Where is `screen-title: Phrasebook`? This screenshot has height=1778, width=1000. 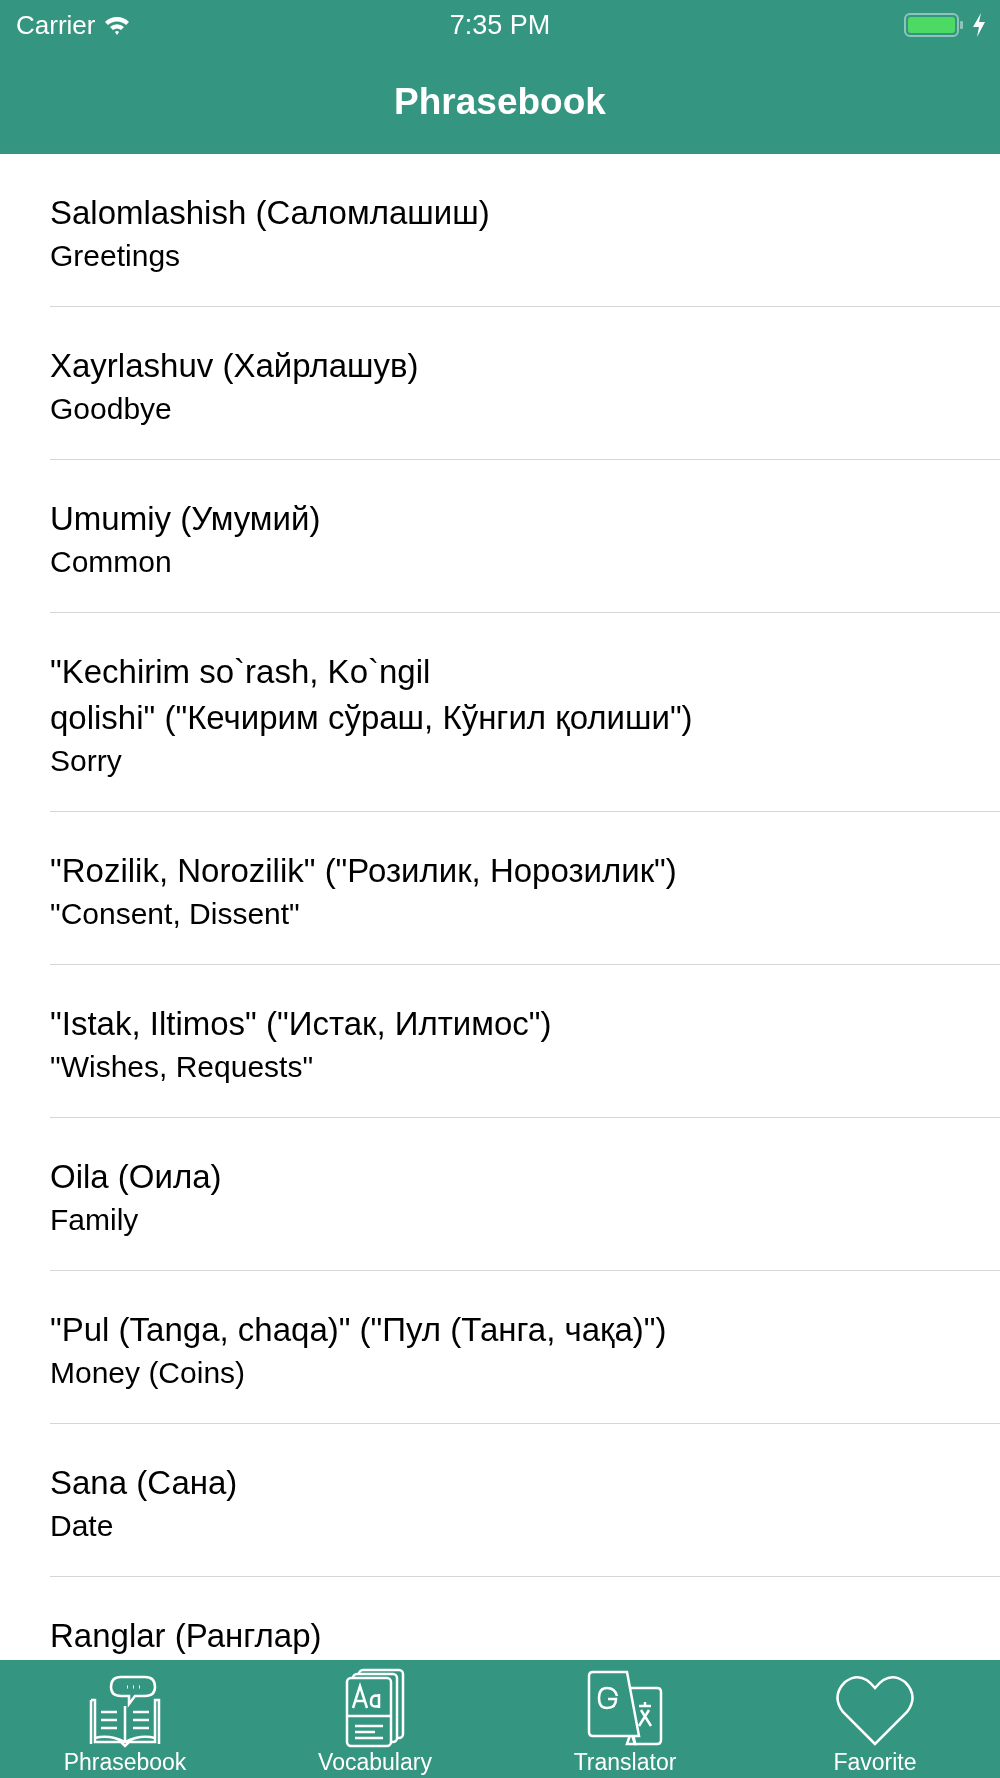 screen-title: Phrasebook is located at coordinates (500, 102).